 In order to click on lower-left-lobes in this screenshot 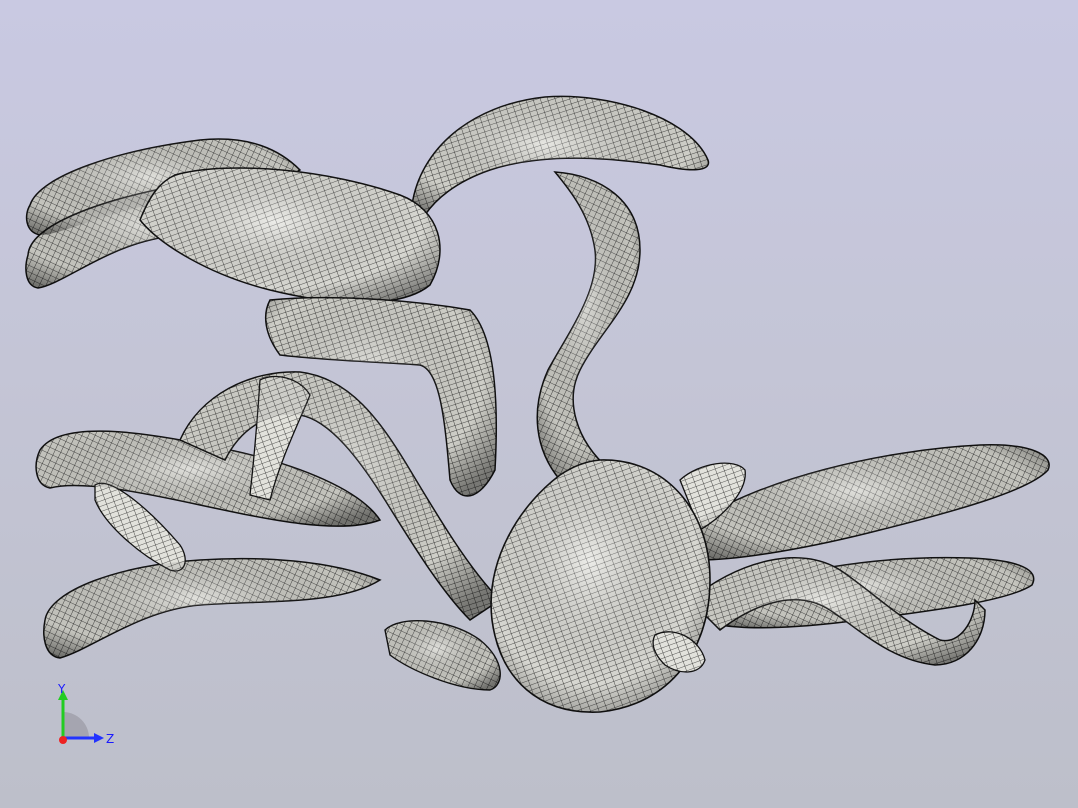, I will do `click(208, 544)`.